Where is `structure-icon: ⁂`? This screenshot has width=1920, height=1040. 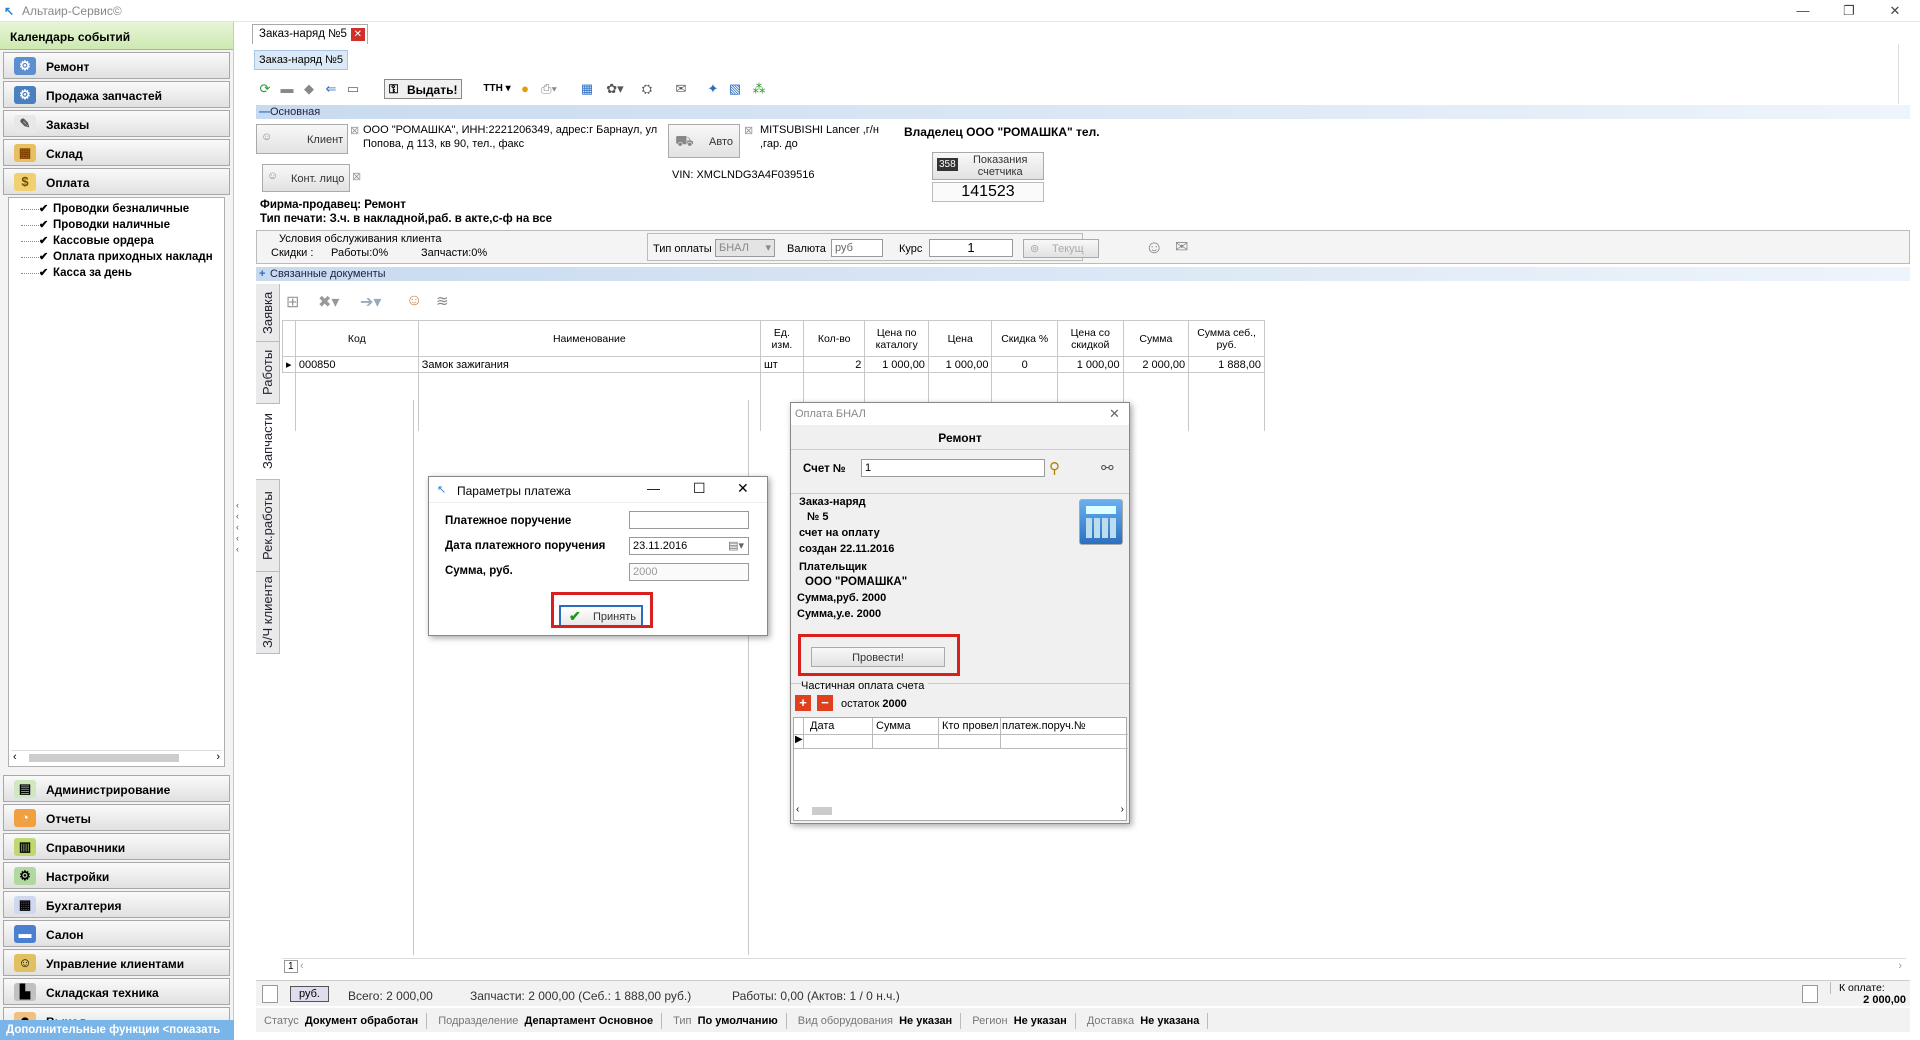 structure-icon: ⁂ is located at coordinates (759, 89).